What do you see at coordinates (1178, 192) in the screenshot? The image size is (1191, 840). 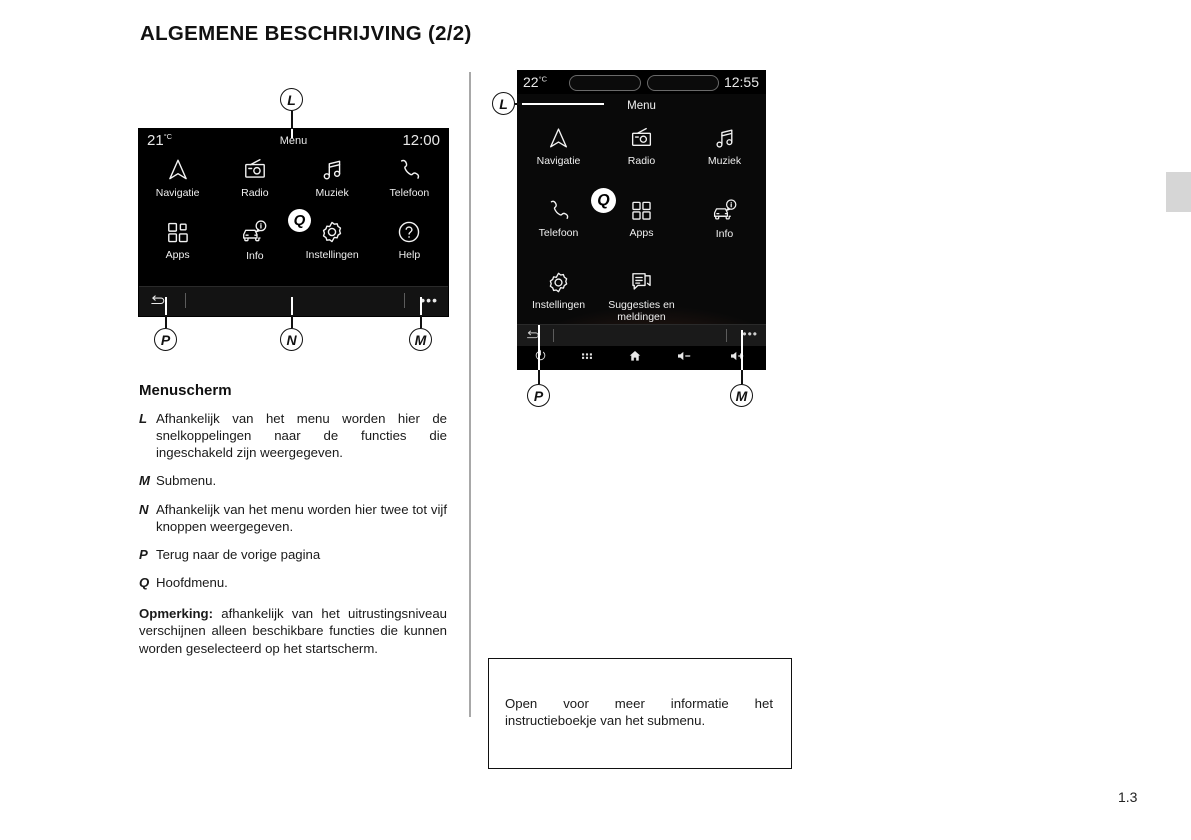 I see `chapter-edge-tab` at bounding box center [1178, 192].